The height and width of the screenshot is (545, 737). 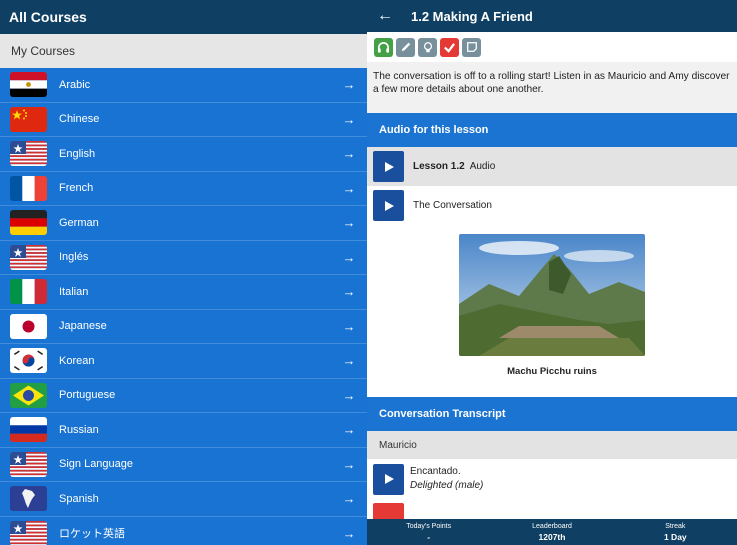 What do you see at coordinates (77, 153) in the screenshot?
I see `course-label: English` at bounding box center [77, 153].